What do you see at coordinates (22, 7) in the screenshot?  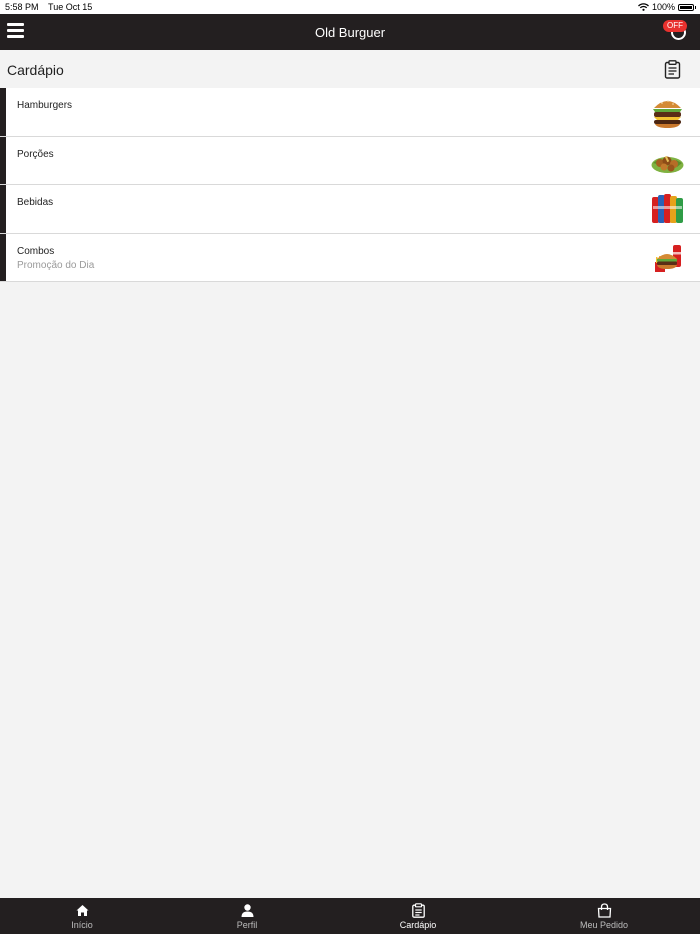 I see `status-time: 5:58 PM` at bounding box center [22, 7].